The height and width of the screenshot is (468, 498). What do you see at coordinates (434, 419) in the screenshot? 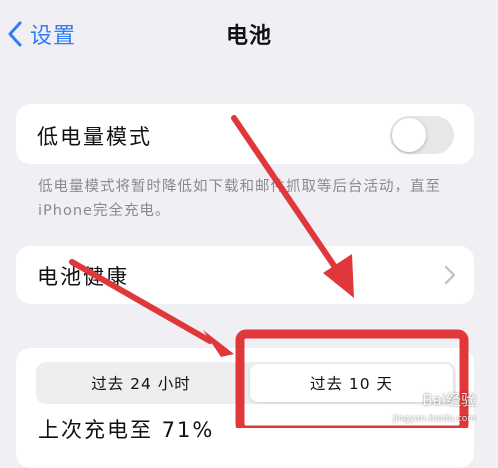
I see `watermark-url: jingyan.baidu.com` at bounding box center [434, 419].